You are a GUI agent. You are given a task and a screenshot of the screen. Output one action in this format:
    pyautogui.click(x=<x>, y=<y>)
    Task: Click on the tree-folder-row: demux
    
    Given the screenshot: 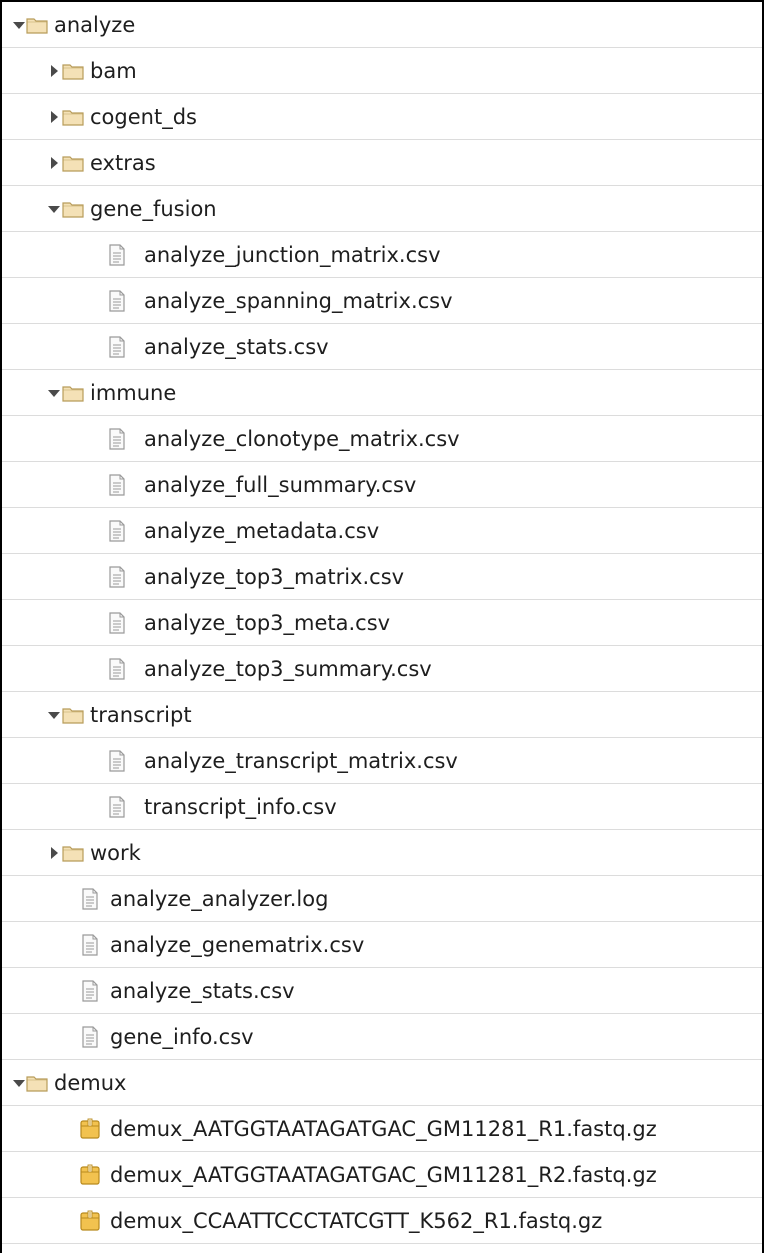 What is the action you would take?
    pyautogui.click(x=382, y=1083)
    